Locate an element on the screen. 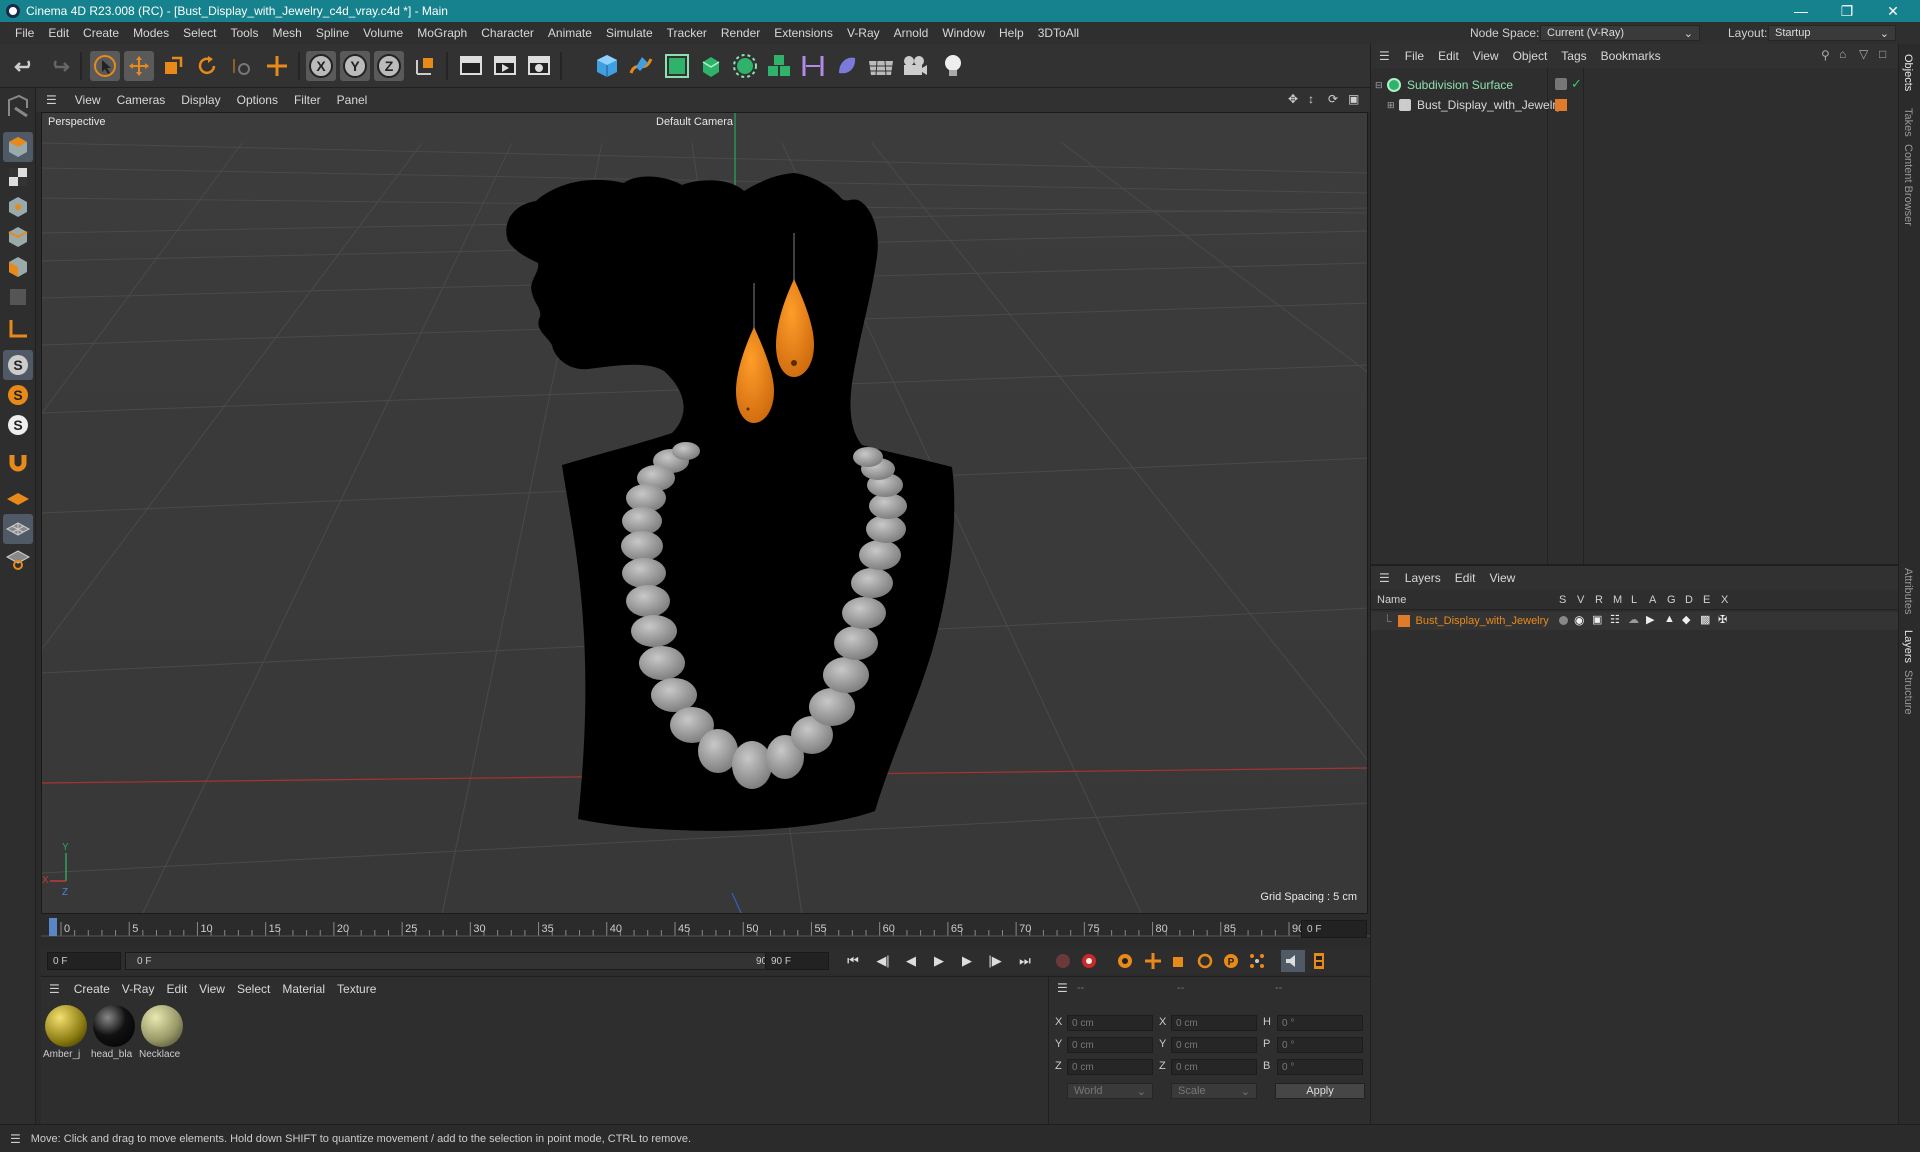 This screenshot has width=1920, height=1152. node-space-dropdown: Current (V-Ray) ⌄ is located at coordinates (1620, 33).